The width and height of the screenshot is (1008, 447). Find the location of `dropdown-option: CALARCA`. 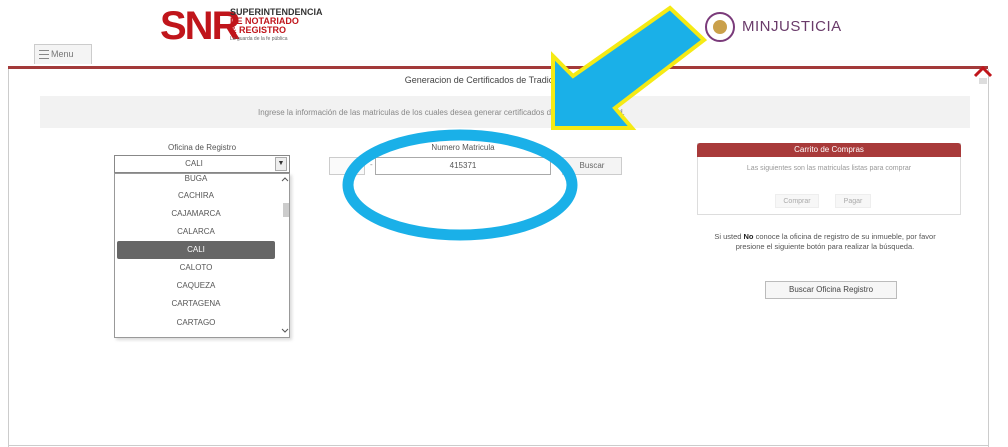

dropdown-option: CALARCA is located at coordinates (196, 232).